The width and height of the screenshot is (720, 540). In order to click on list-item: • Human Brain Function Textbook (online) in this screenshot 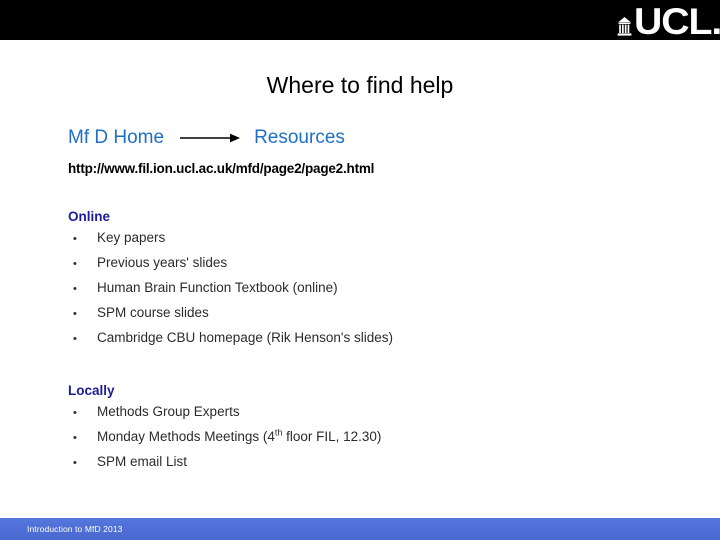, I will do `click(230, 292)`.